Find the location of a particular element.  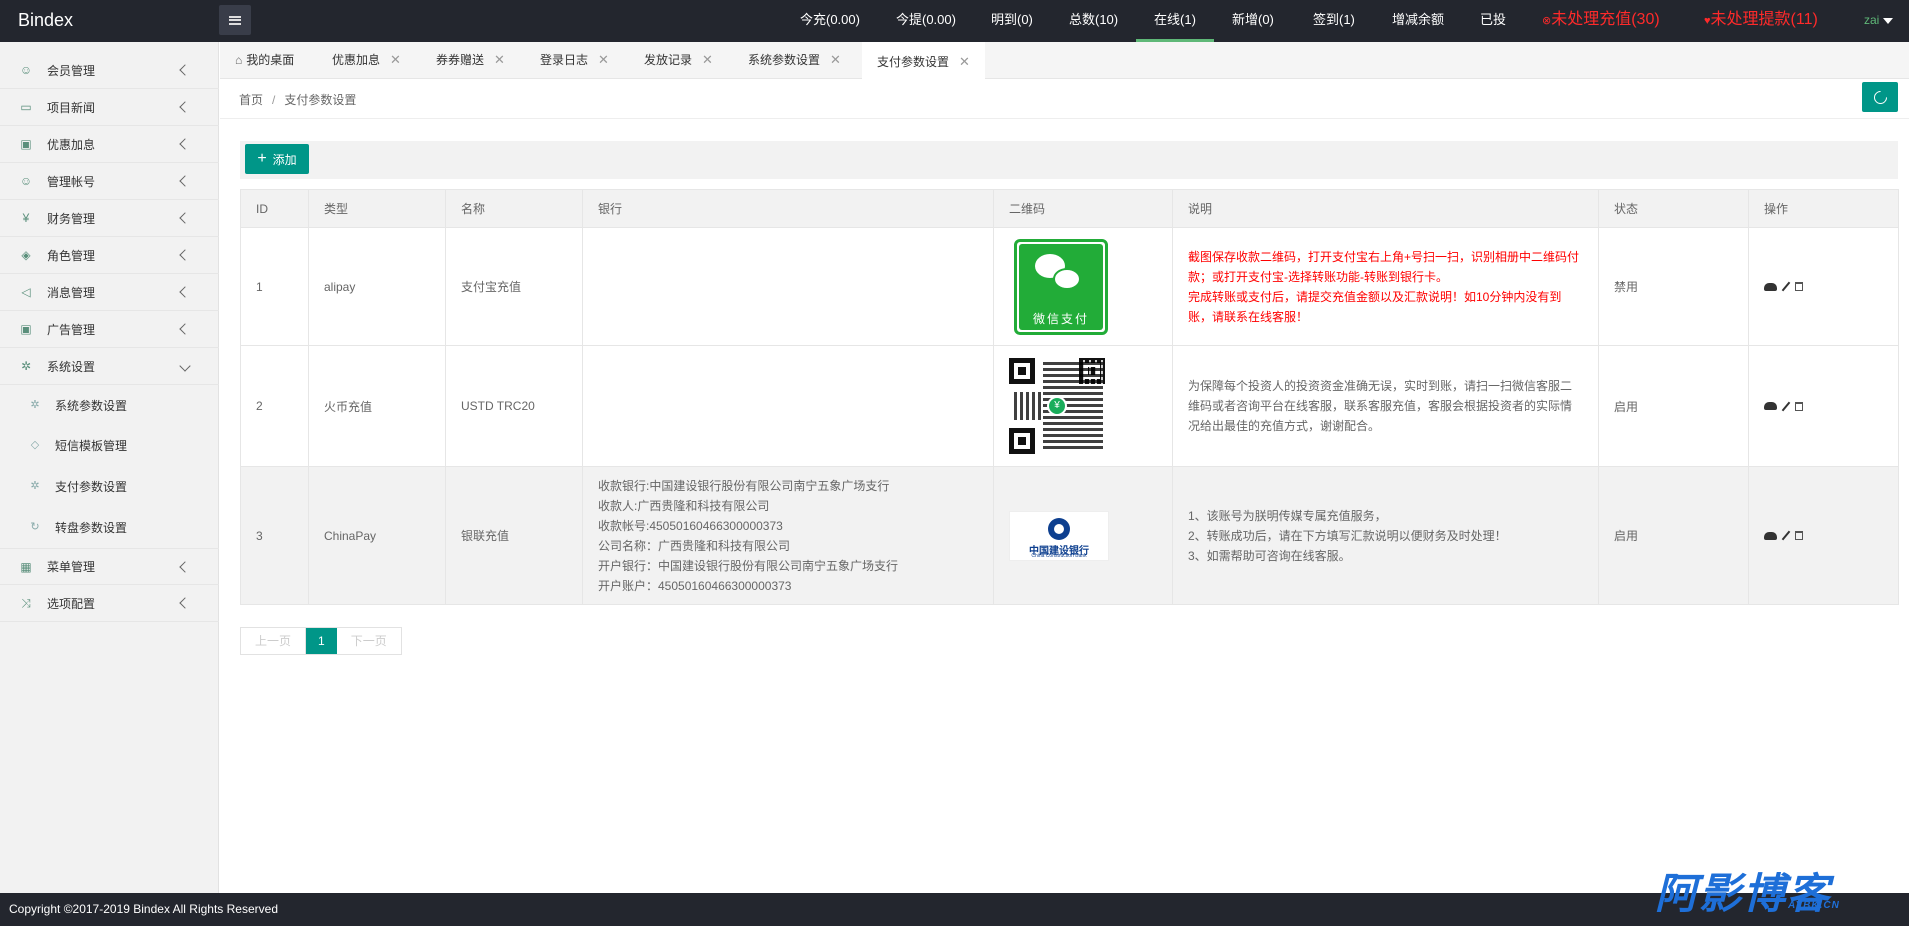

sidebar-item-settings: ✲ 系统设置 is located at coordinates (109, 366).